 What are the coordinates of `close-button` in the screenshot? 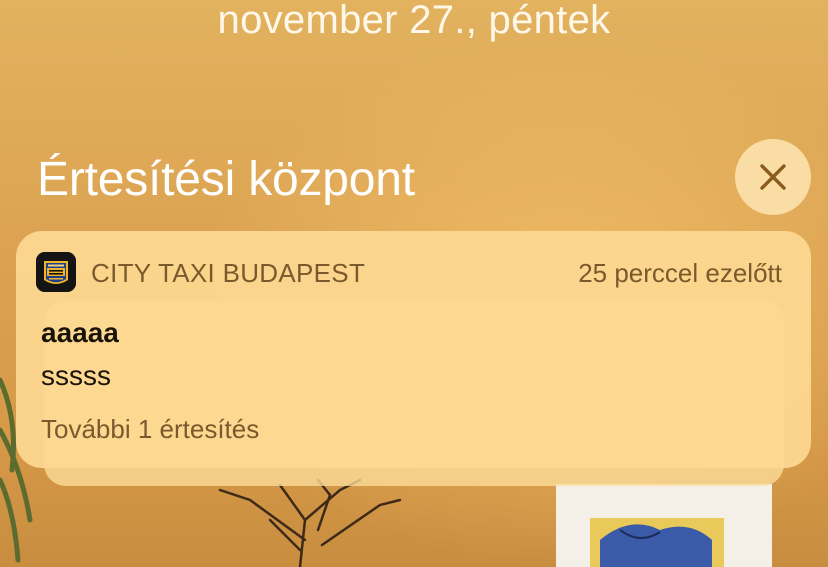 It's located at (773, 177).